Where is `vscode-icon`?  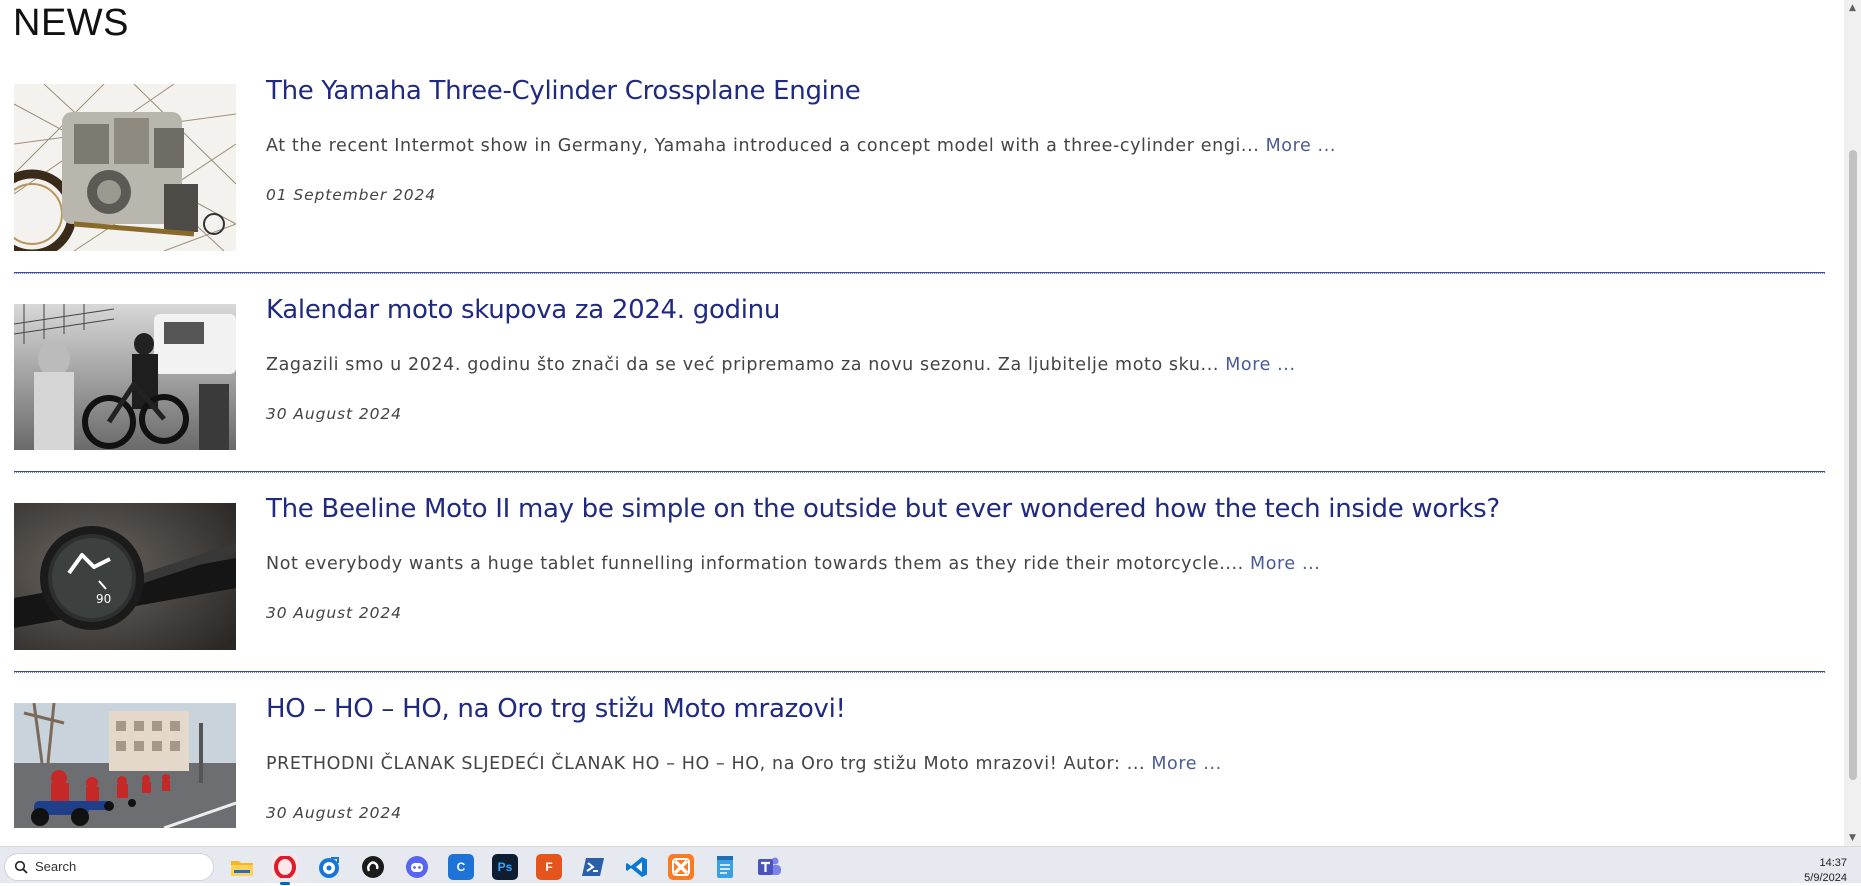 vscode-icon is located at coordinates (637, 867).